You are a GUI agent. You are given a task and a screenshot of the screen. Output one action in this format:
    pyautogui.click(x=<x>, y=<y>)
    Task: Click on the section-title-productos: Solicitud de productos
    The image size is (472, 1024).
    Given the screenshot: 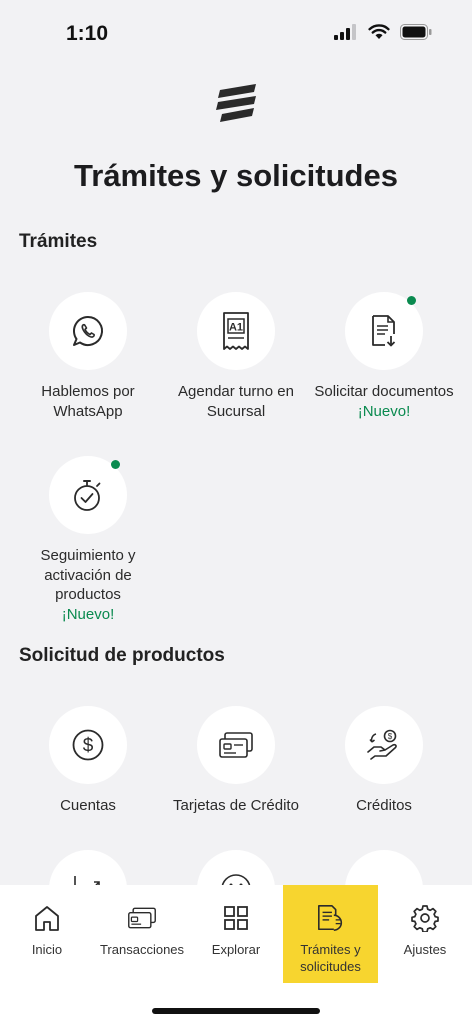 What is the action you would take?
    pyautogui.click(x=122, y=655)
    